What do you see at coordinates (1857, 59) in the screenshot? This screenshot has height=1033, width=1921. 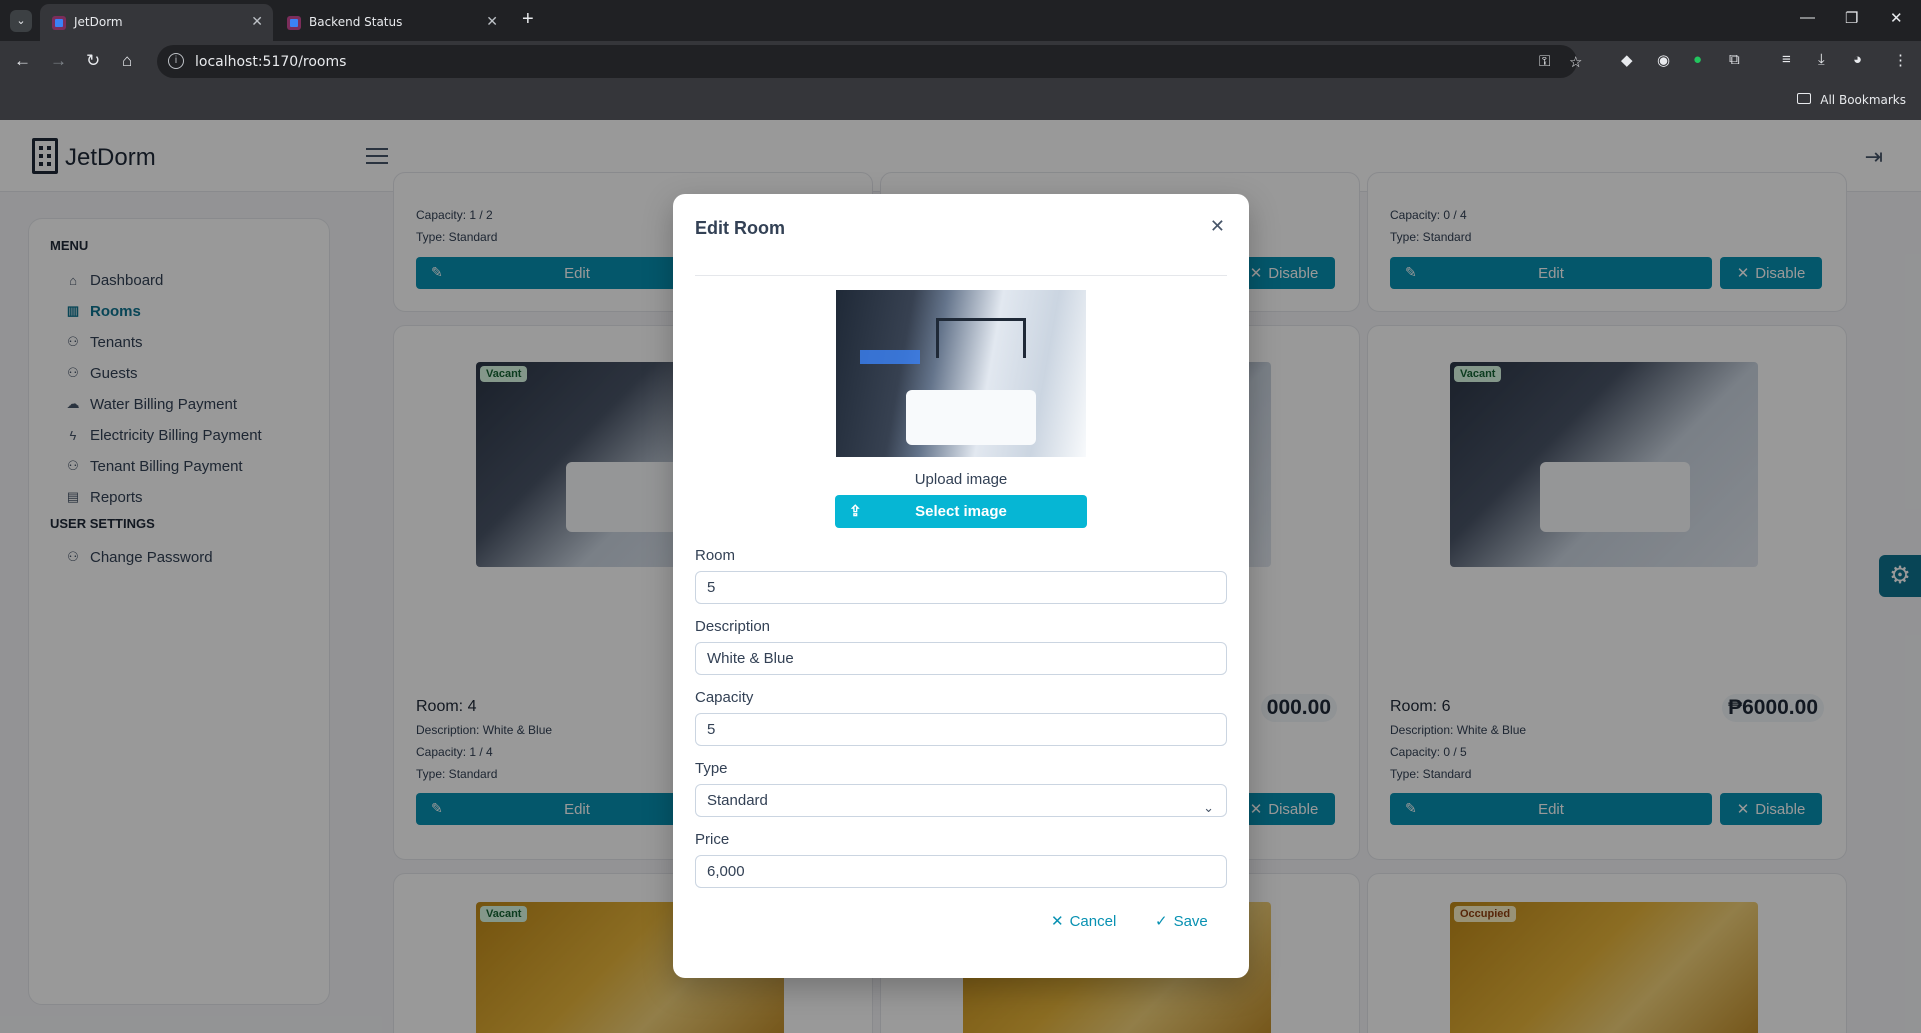 I see `profile-avatar-icon: ◕` at bounding box center [1857, 59].